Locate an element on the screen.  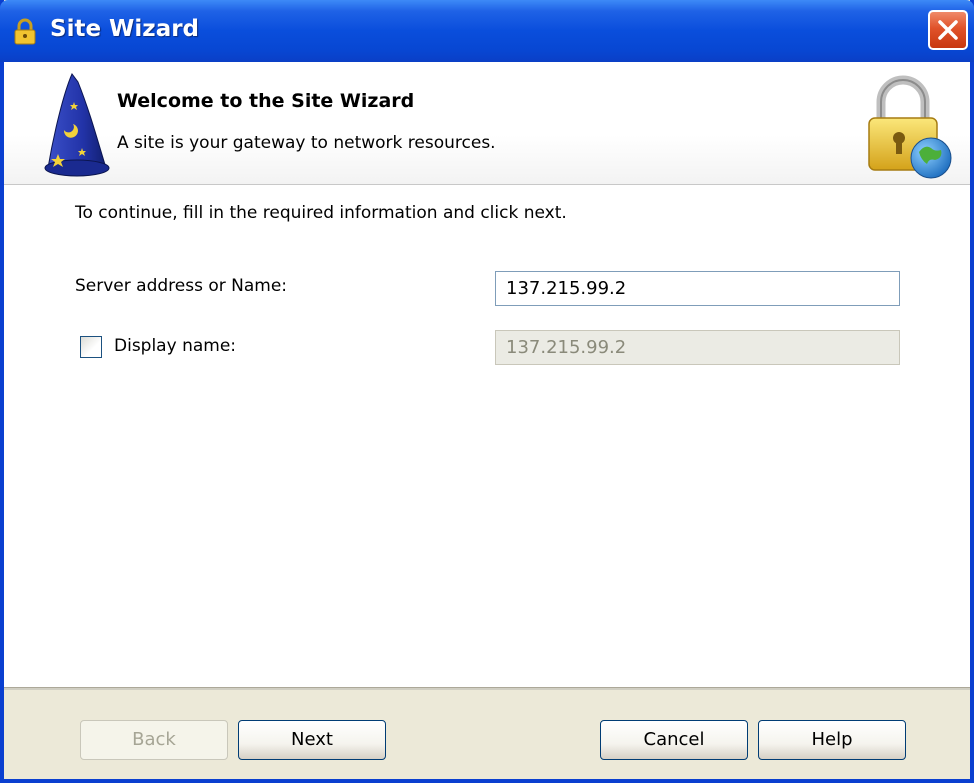
close-button is located at coordinates (948, 30).